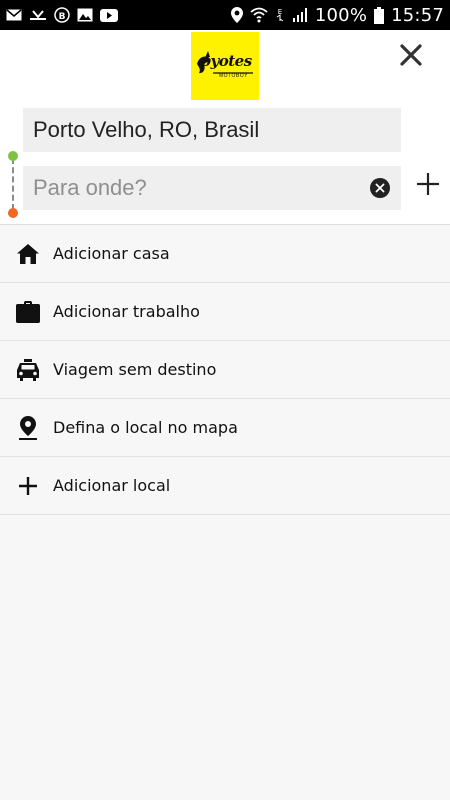  What do you see at coordinates (135, 369) in the screenshot?
I see `list-item-label: Viagem sem destino` at bounding box center [135, 369].